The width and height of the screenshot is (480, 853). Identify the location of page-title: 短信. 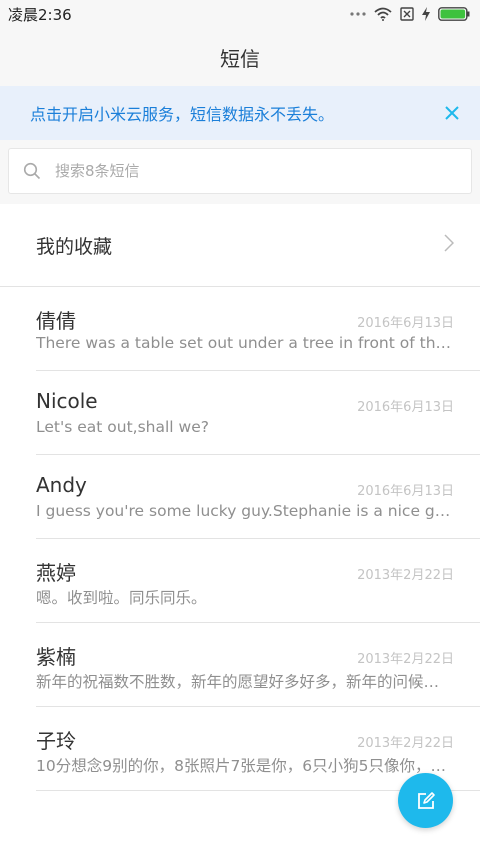
(240, 58).